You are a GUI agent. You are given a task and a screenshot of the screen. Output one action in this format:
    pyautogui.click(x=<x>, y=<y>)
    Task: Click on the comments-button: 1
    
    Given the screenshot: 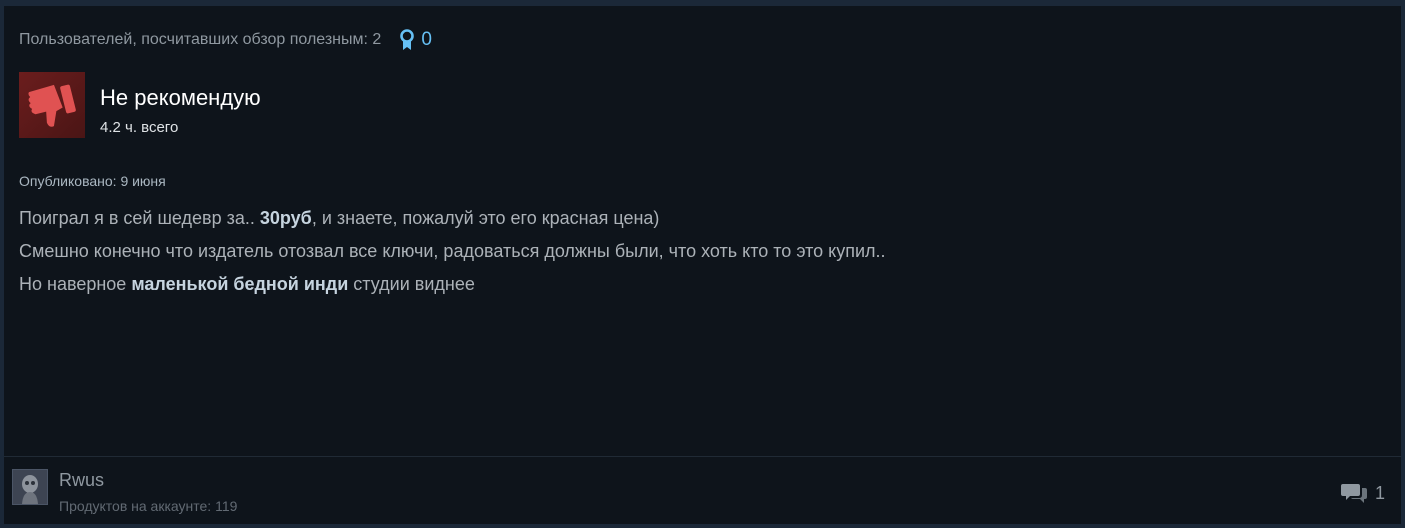 What is the action you would take?
    pyautogui.click(x=1362, y=493)
    